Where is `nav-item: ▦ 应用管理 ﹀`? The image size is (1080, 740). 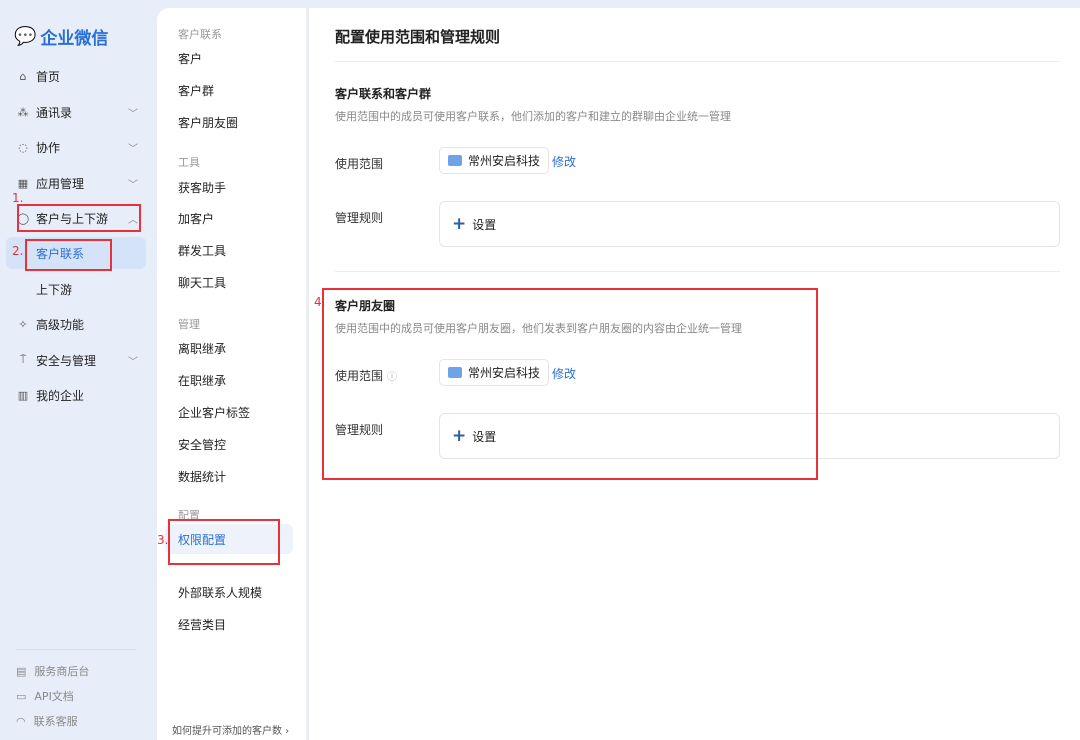
nav-item: ▦ 应用管理 ﹀ is located at coordinates (76, 183).